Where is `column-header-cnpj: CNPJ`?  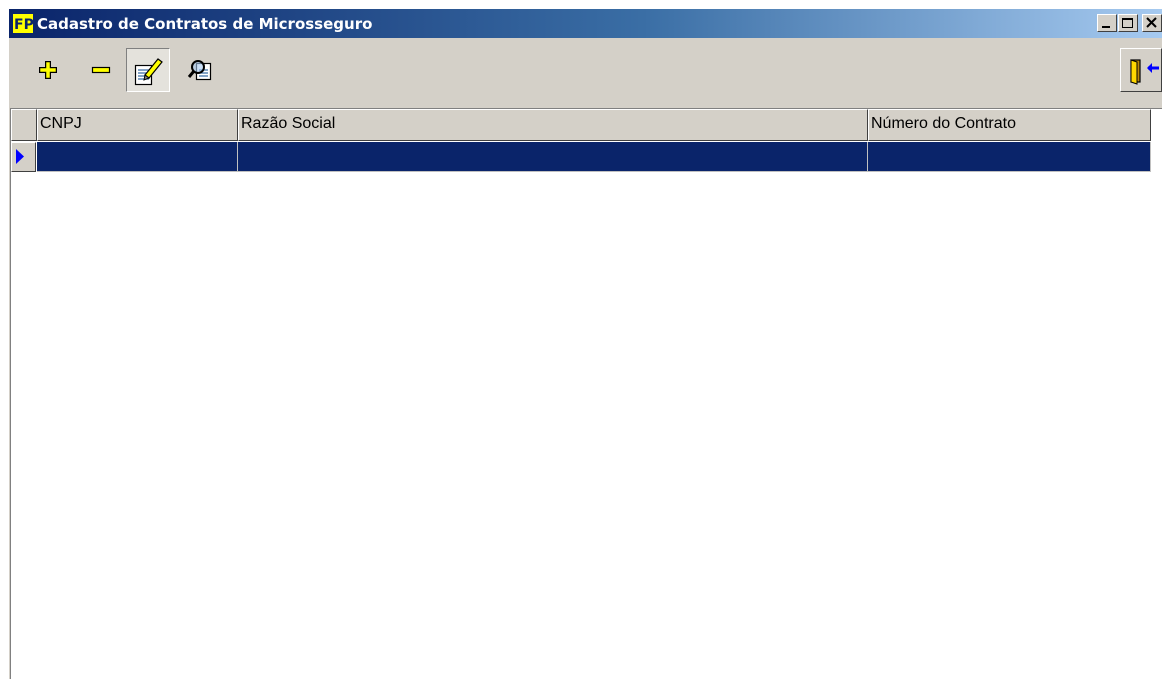
column-header-cnpj: CNPJ is located at coordinates (137, 125).